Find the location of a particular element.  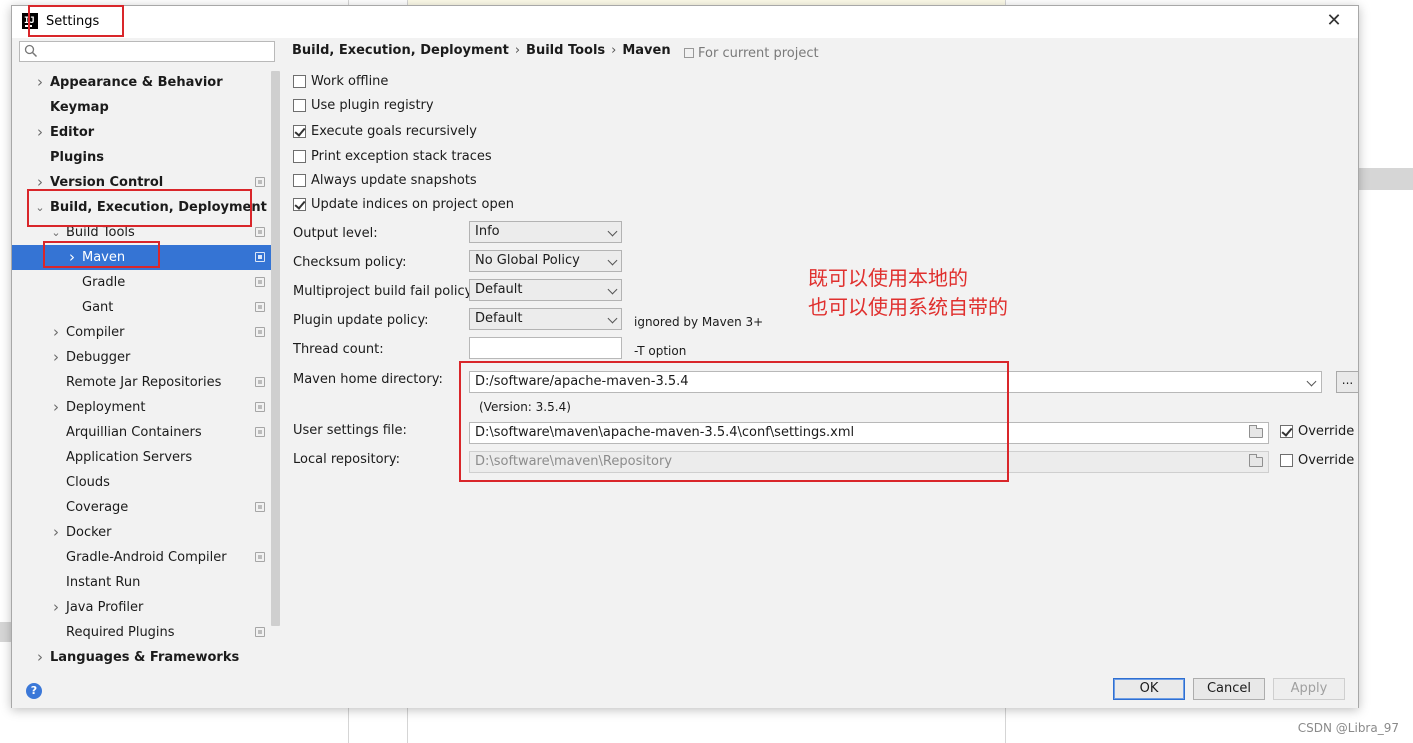

sidebar-item-label: Editor is located at coordinates (72, 132).